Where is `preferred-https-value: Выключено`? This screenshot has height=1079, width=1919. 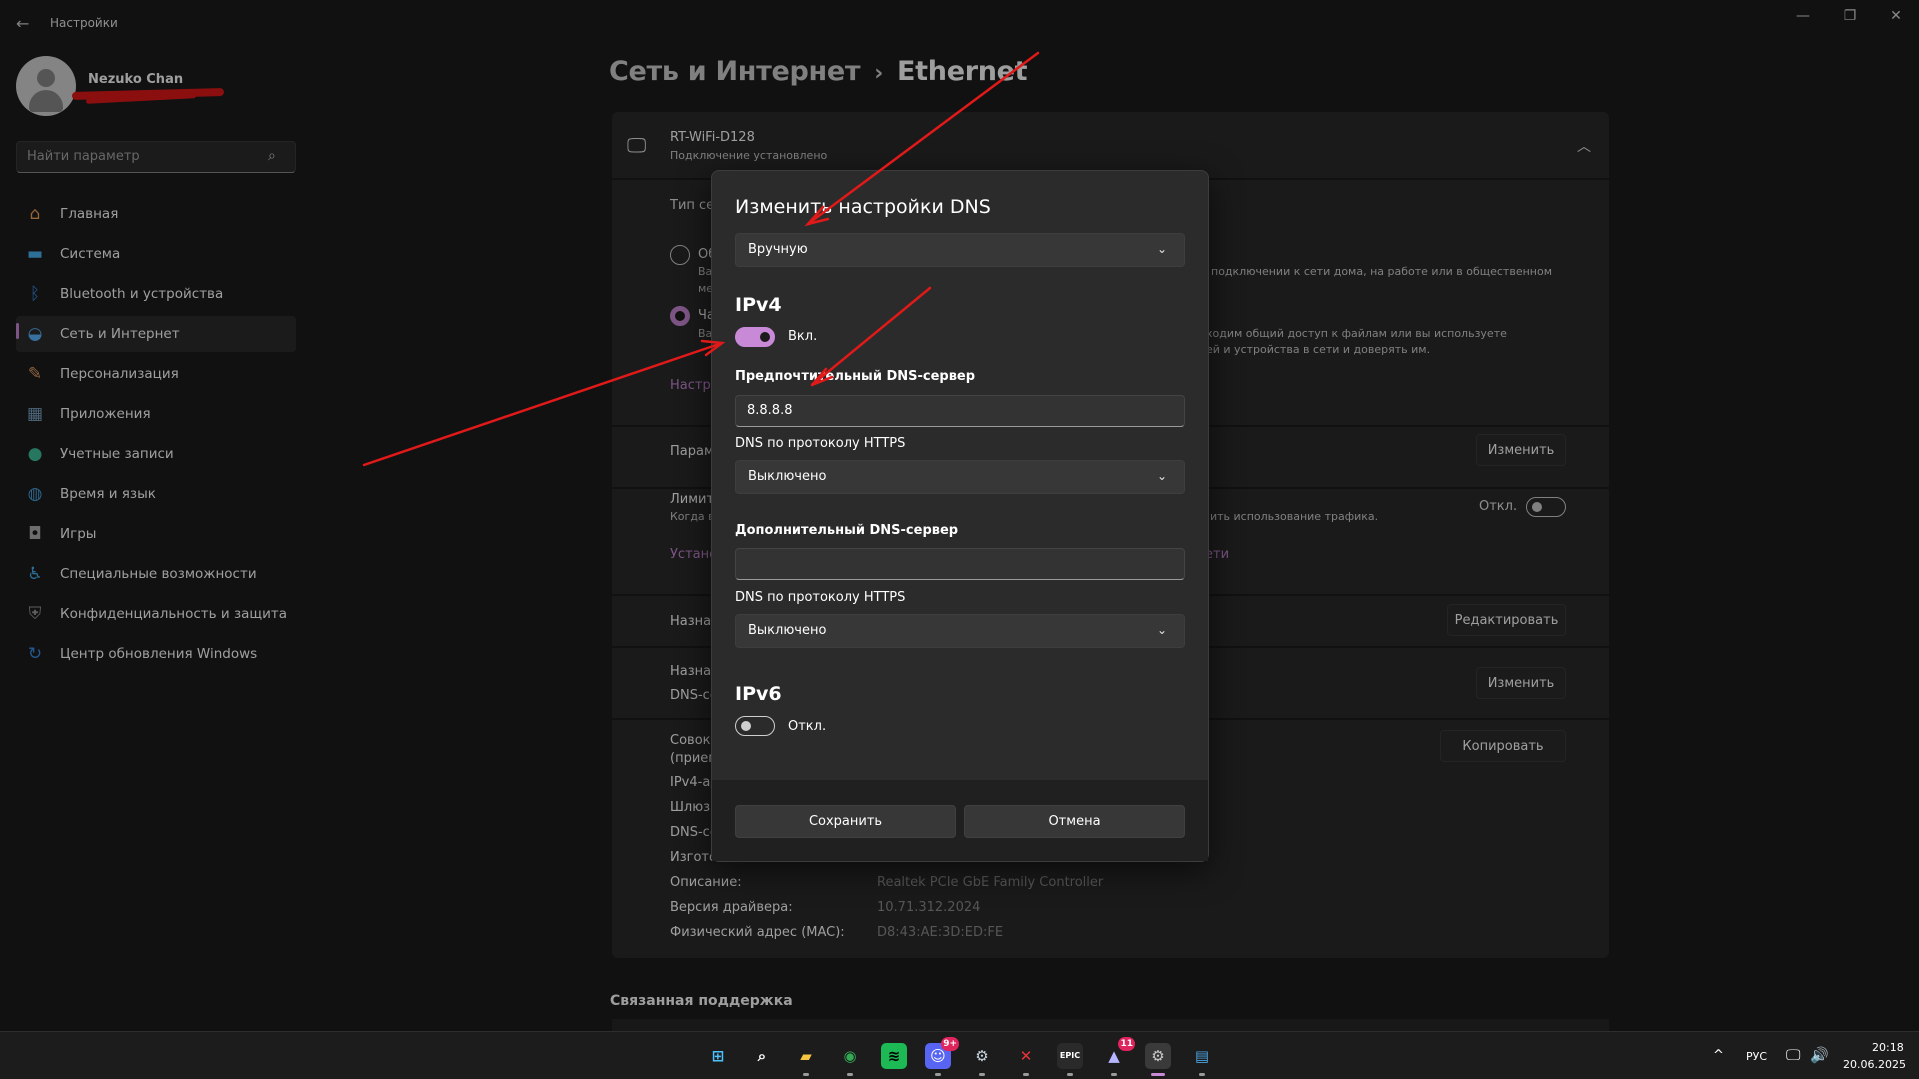 preferred-https-value: Выключено is located at coordinates (787, 476).